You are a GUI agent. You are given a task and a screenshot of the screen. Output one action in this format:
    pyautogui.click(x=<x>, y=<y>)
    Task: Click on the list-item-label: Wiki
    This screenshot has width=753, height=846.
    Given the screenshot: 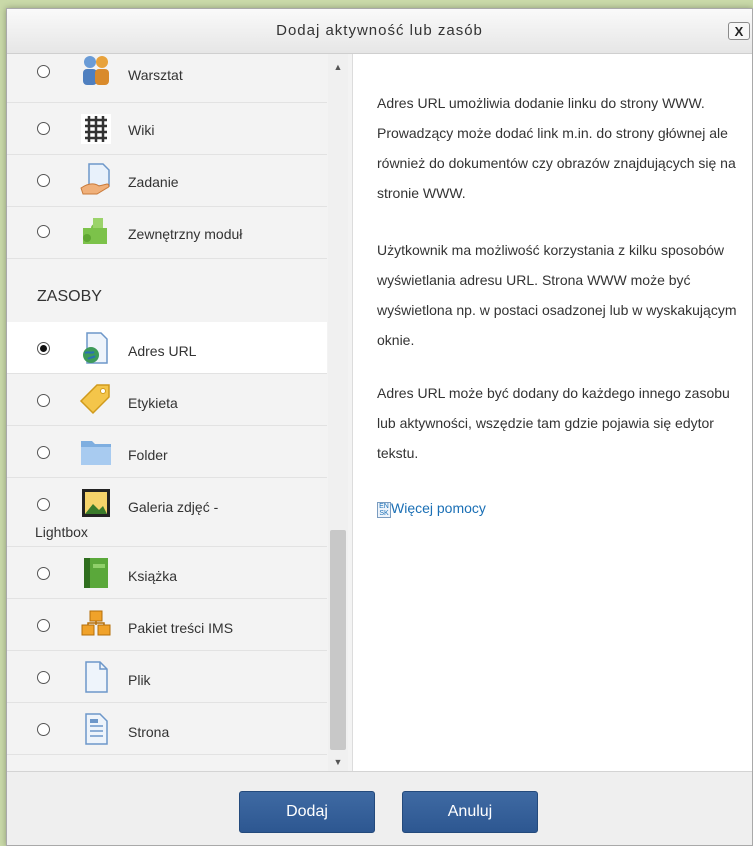 What is the action you would take?
    pyautogui.click(x=141, y=130)
    